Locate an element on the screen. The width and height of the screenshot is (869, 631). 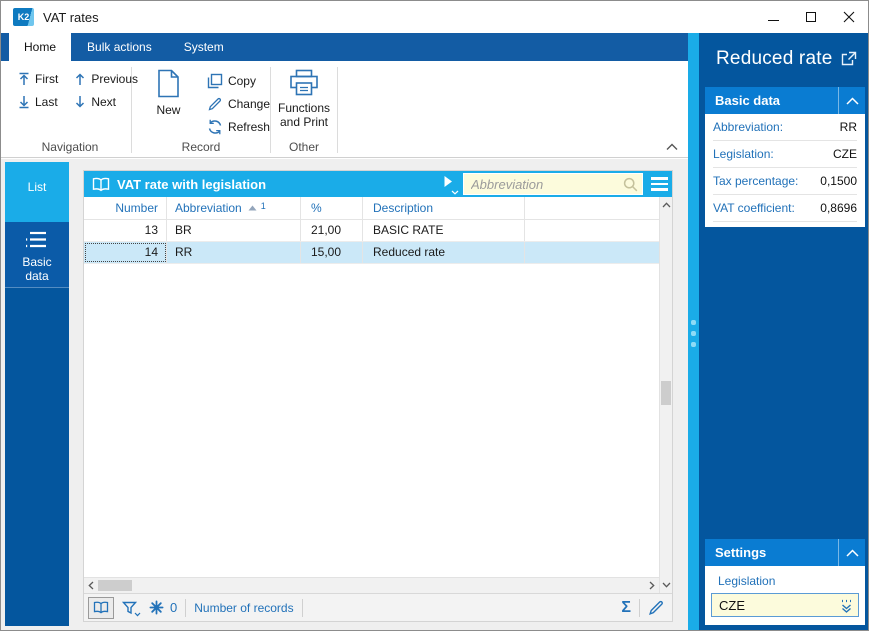
next-label: Next is located at coordinates (104, 102).